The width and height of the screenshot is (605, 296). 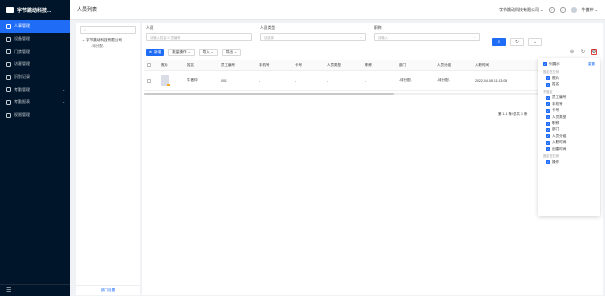 What do you see at coordinates (556, 84) in the screenshot?
I see `column-toggle-label: 姓名` at bounding box center [556, 84].